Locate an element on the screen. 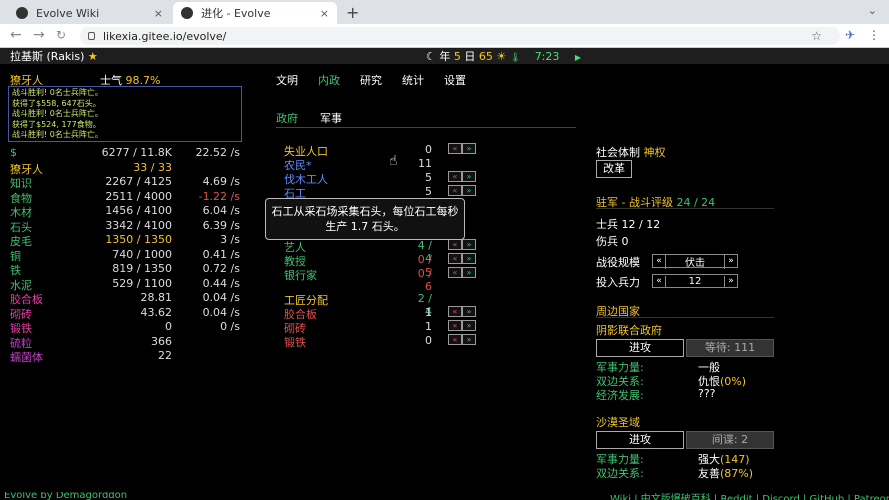 This screenshot has height=500, width=889. extension-icon: ✈ is located at coordinates (850, 35).